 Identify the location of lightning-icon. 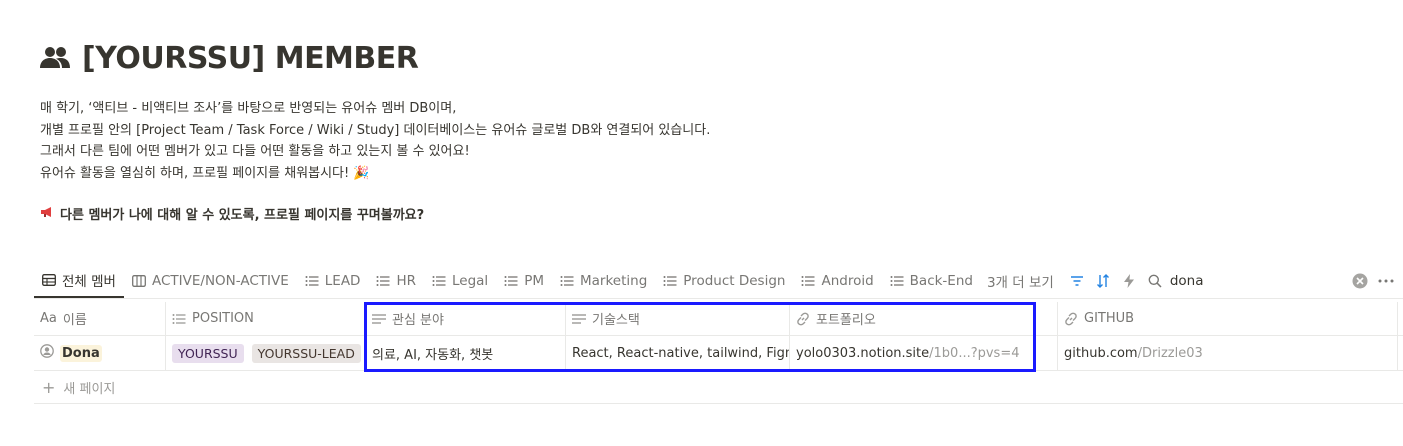
(1129, 281).